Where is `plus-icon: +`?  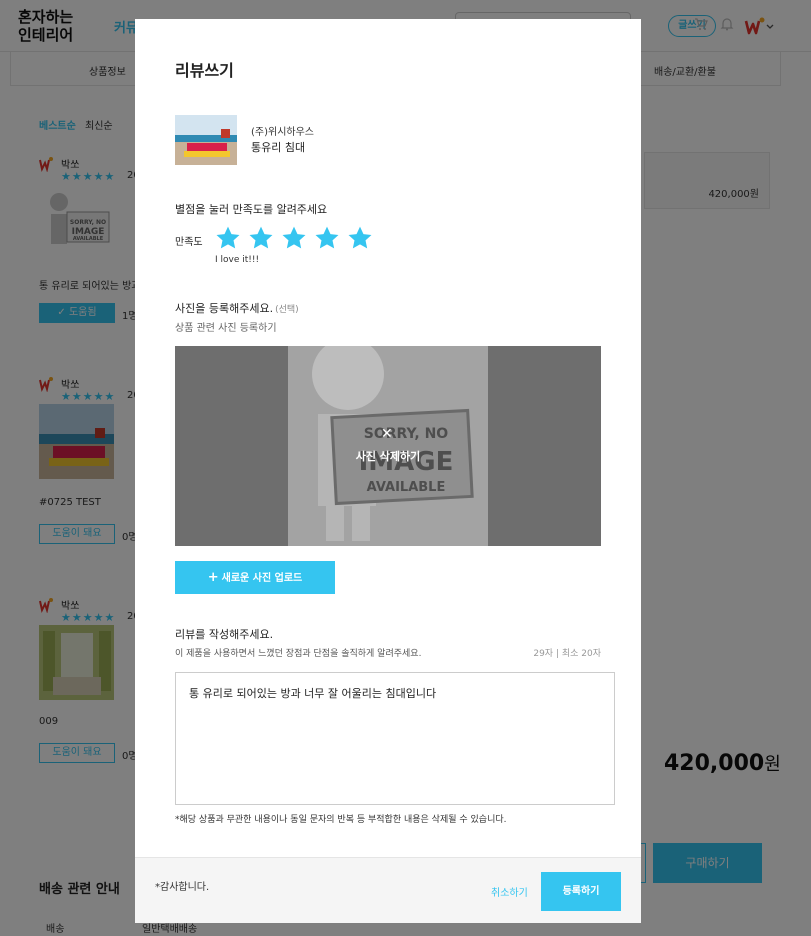 plus-icon: + is located at coordinates (213, 577).